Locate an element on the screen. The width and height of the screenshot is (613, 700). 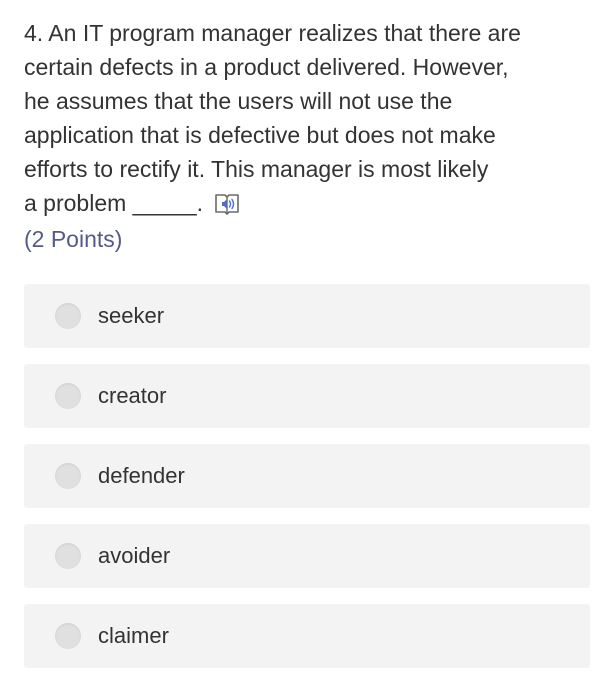
question-points: (2 Points) is located at coordinates (73, 239).